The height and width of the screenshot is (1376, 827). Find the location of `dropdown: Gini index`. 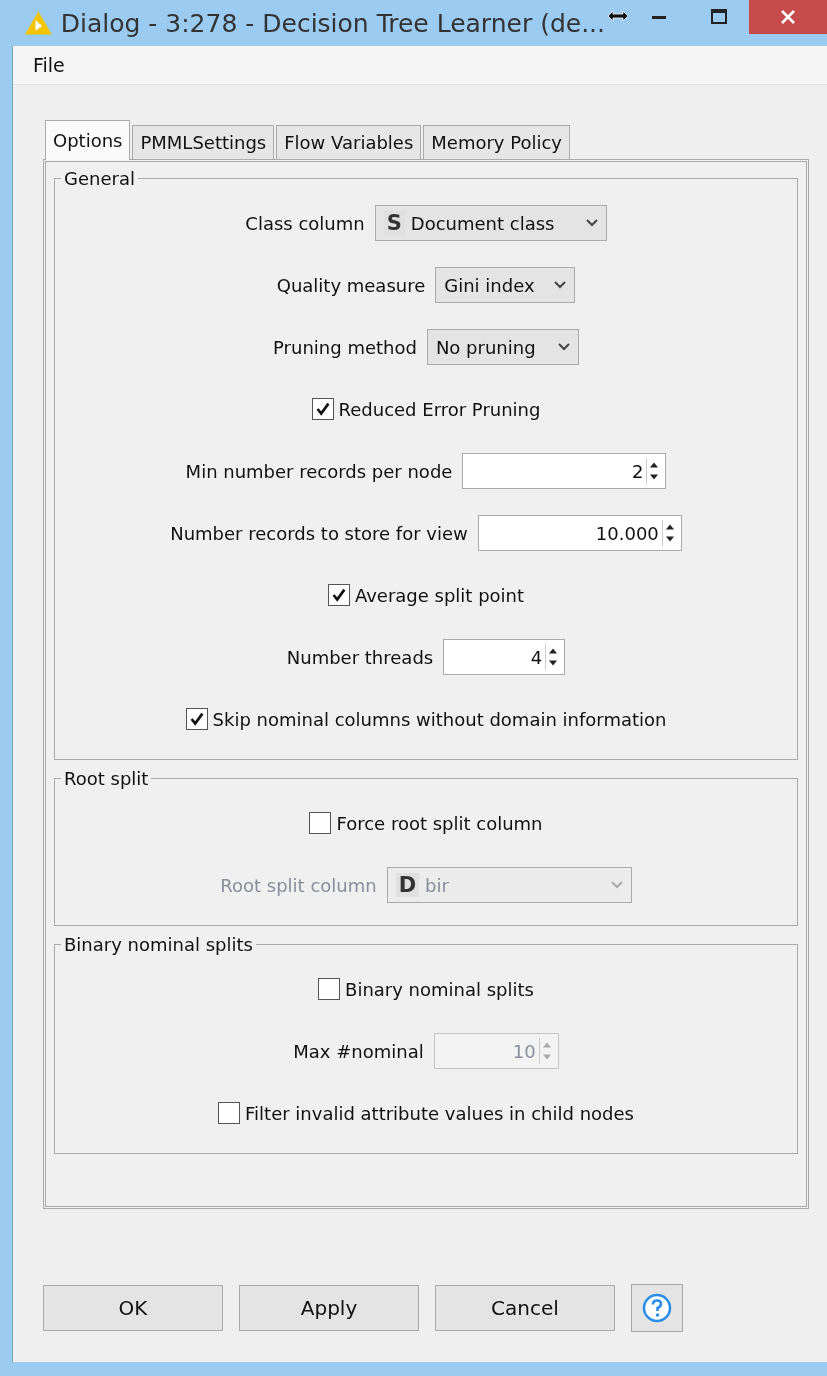

dropdown: Gini index is located at coordinates (505, 285).